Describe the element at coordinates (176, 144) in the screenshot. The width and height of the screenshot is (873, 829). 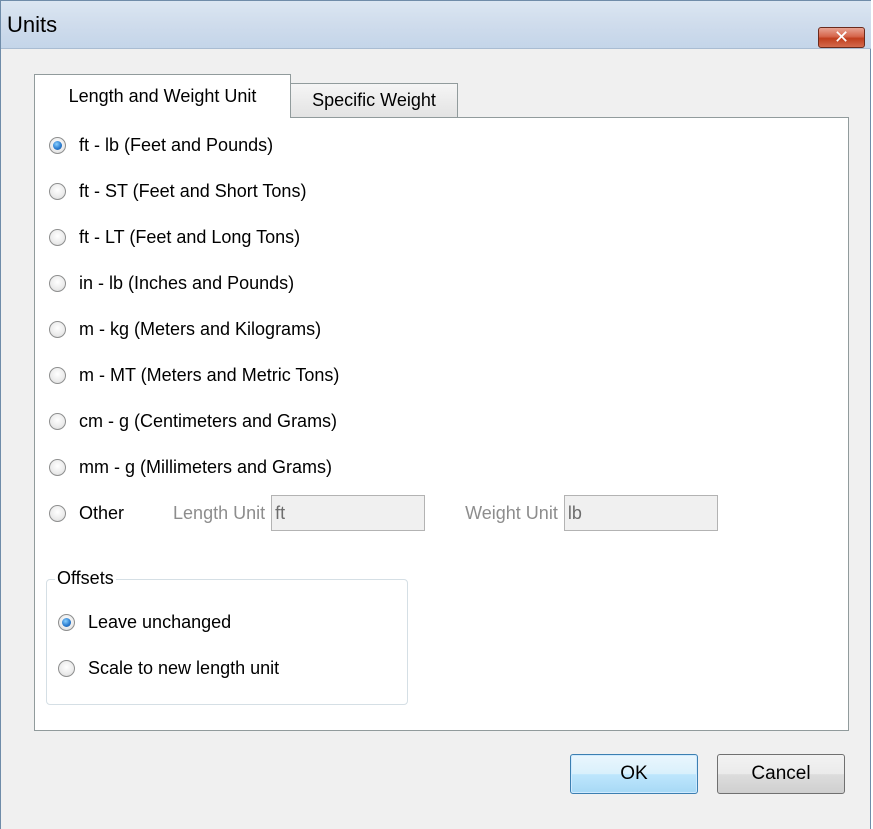
I see `radio-label: ft - lb (Feet and Pounds)` at that location.